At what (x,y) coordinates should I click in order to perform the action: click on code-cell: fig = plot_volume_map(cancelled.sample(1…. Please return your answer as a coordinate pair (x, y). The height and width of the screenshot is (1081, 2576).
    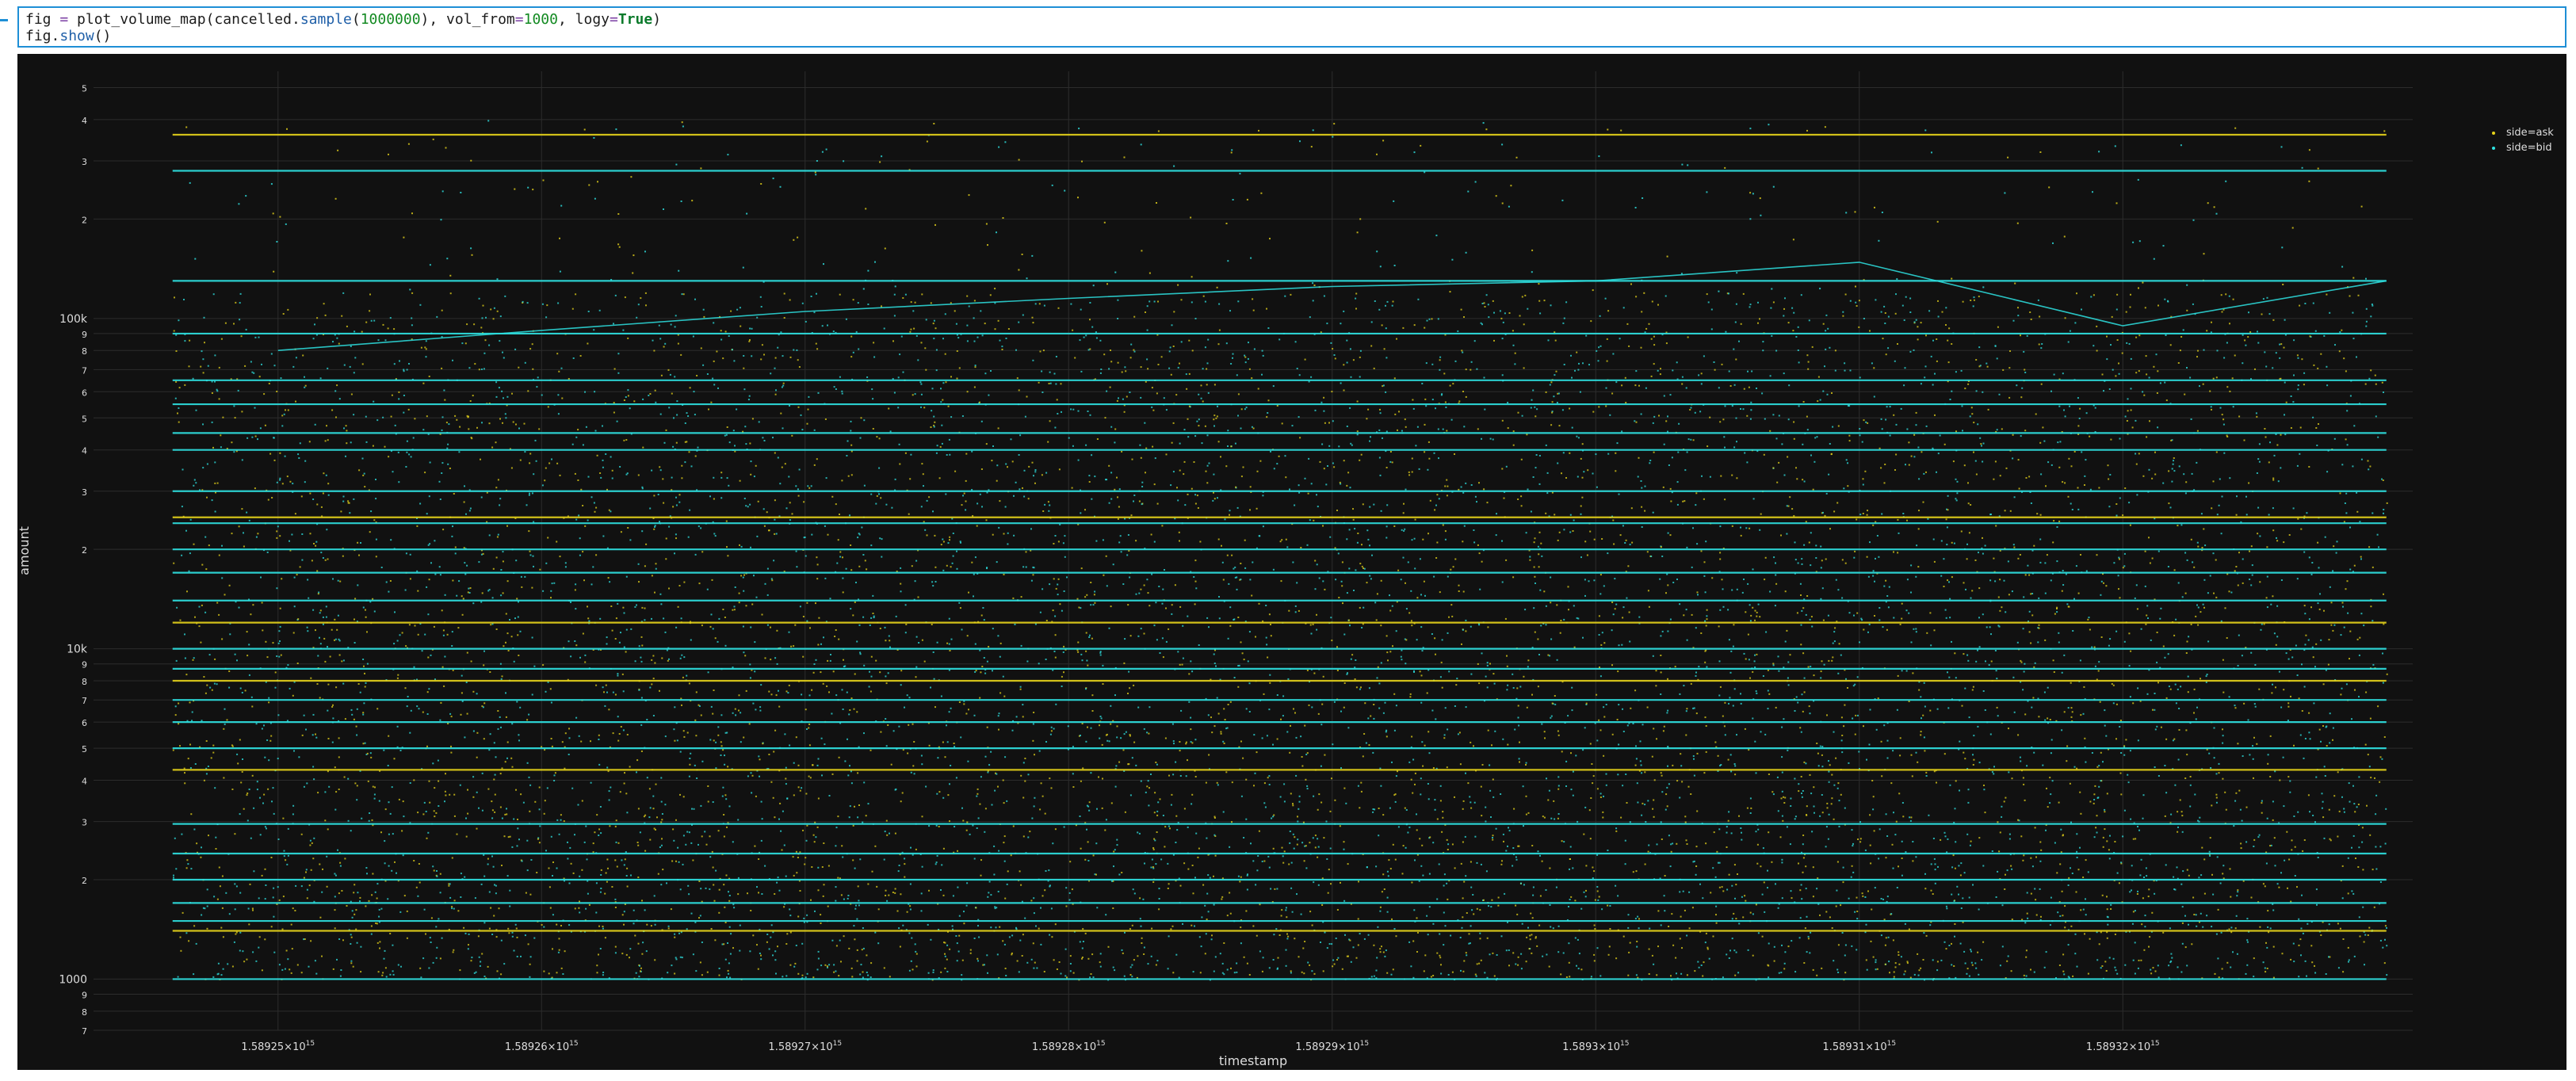
    Looking at the image, I should click on (1291, 27).